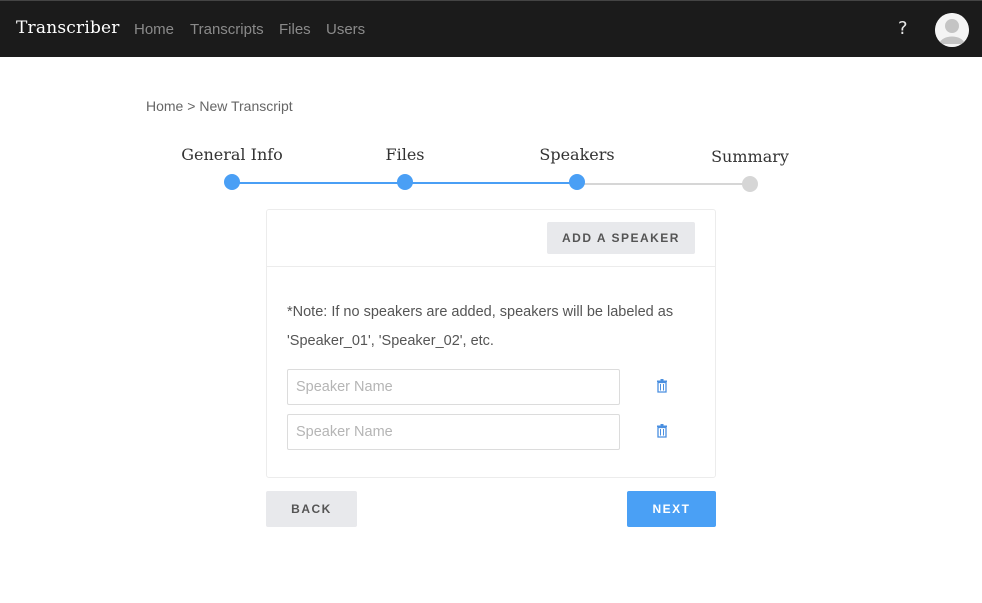 This screenshot has height=603, width=982. What do you see at coordinates (405, 182) in the screenshot?
I see `step-dot-files` at bounding box center [405, 182].